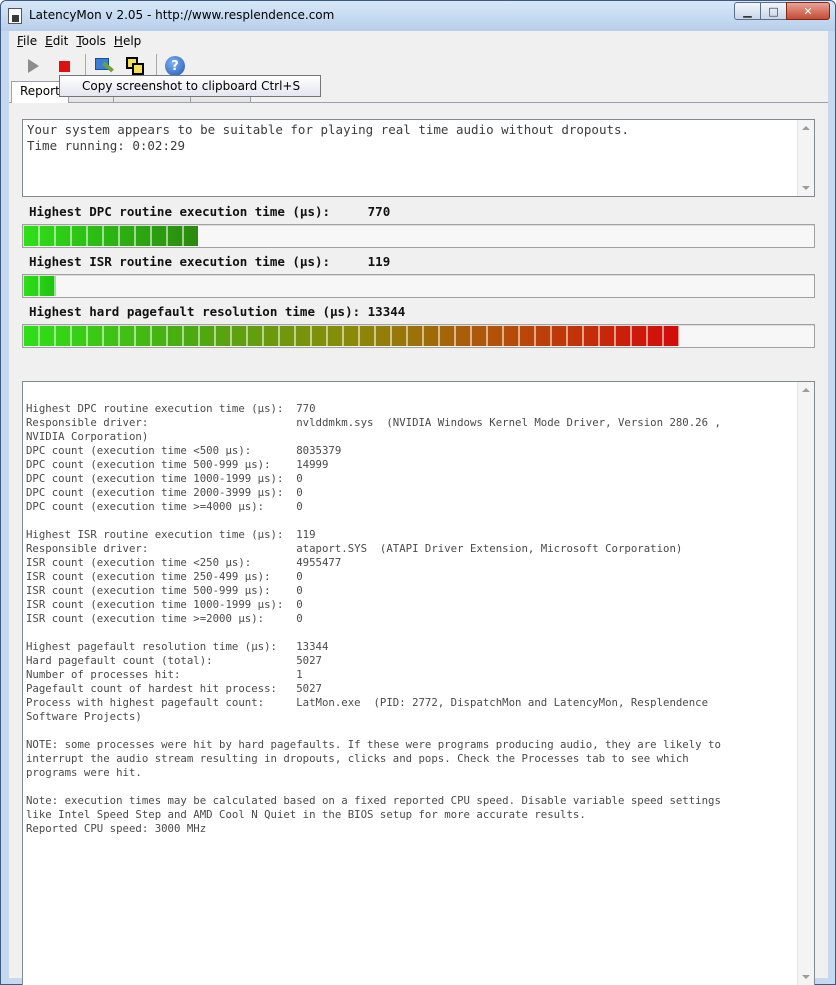  Describe the element at coordinates (40, 286) in the screenshot. I see `isr-meter-fill` at that location.